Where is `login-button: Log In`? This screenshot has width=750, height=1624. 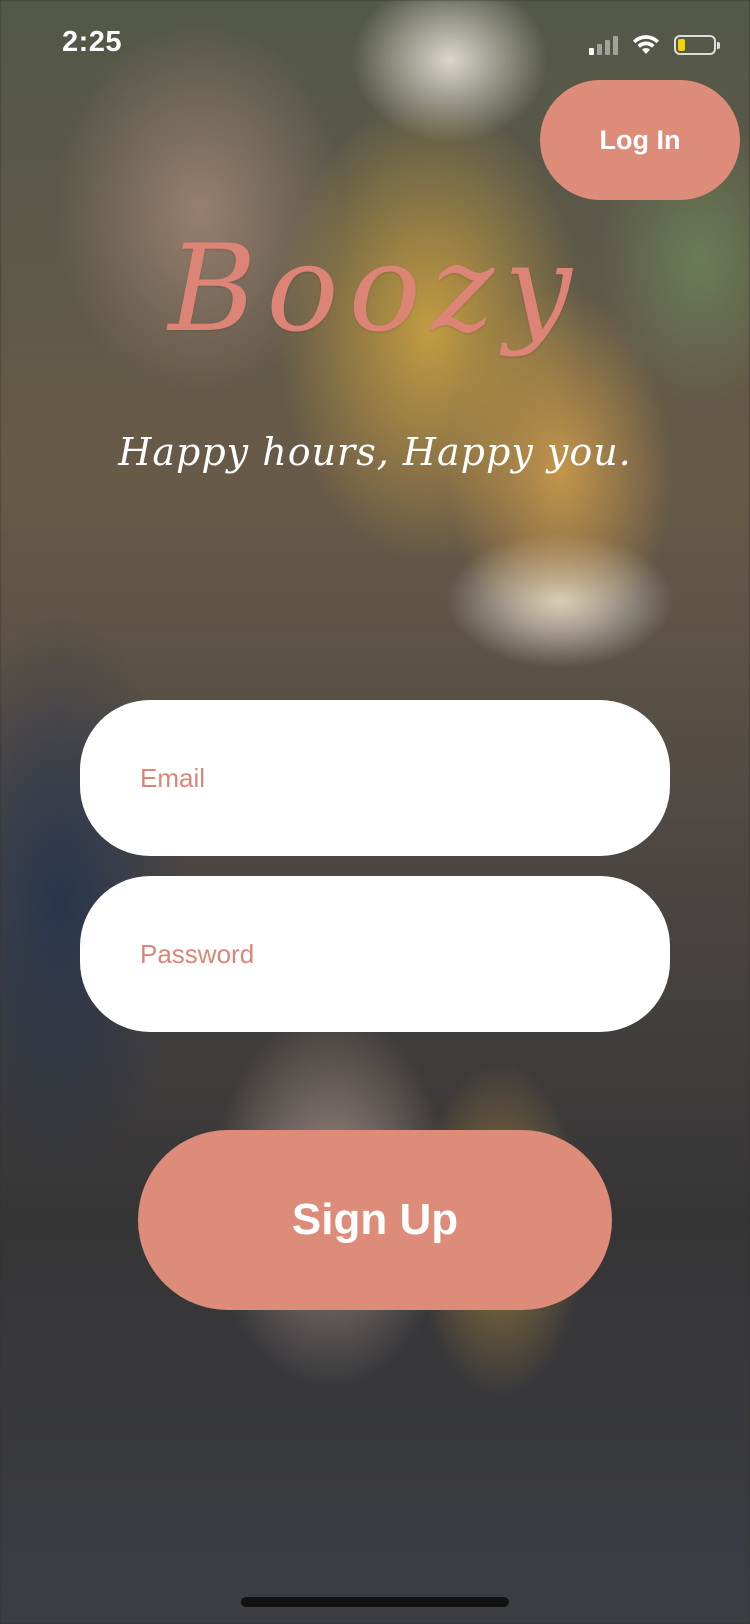 login-button: Log In is located at coordinates (640, 140).